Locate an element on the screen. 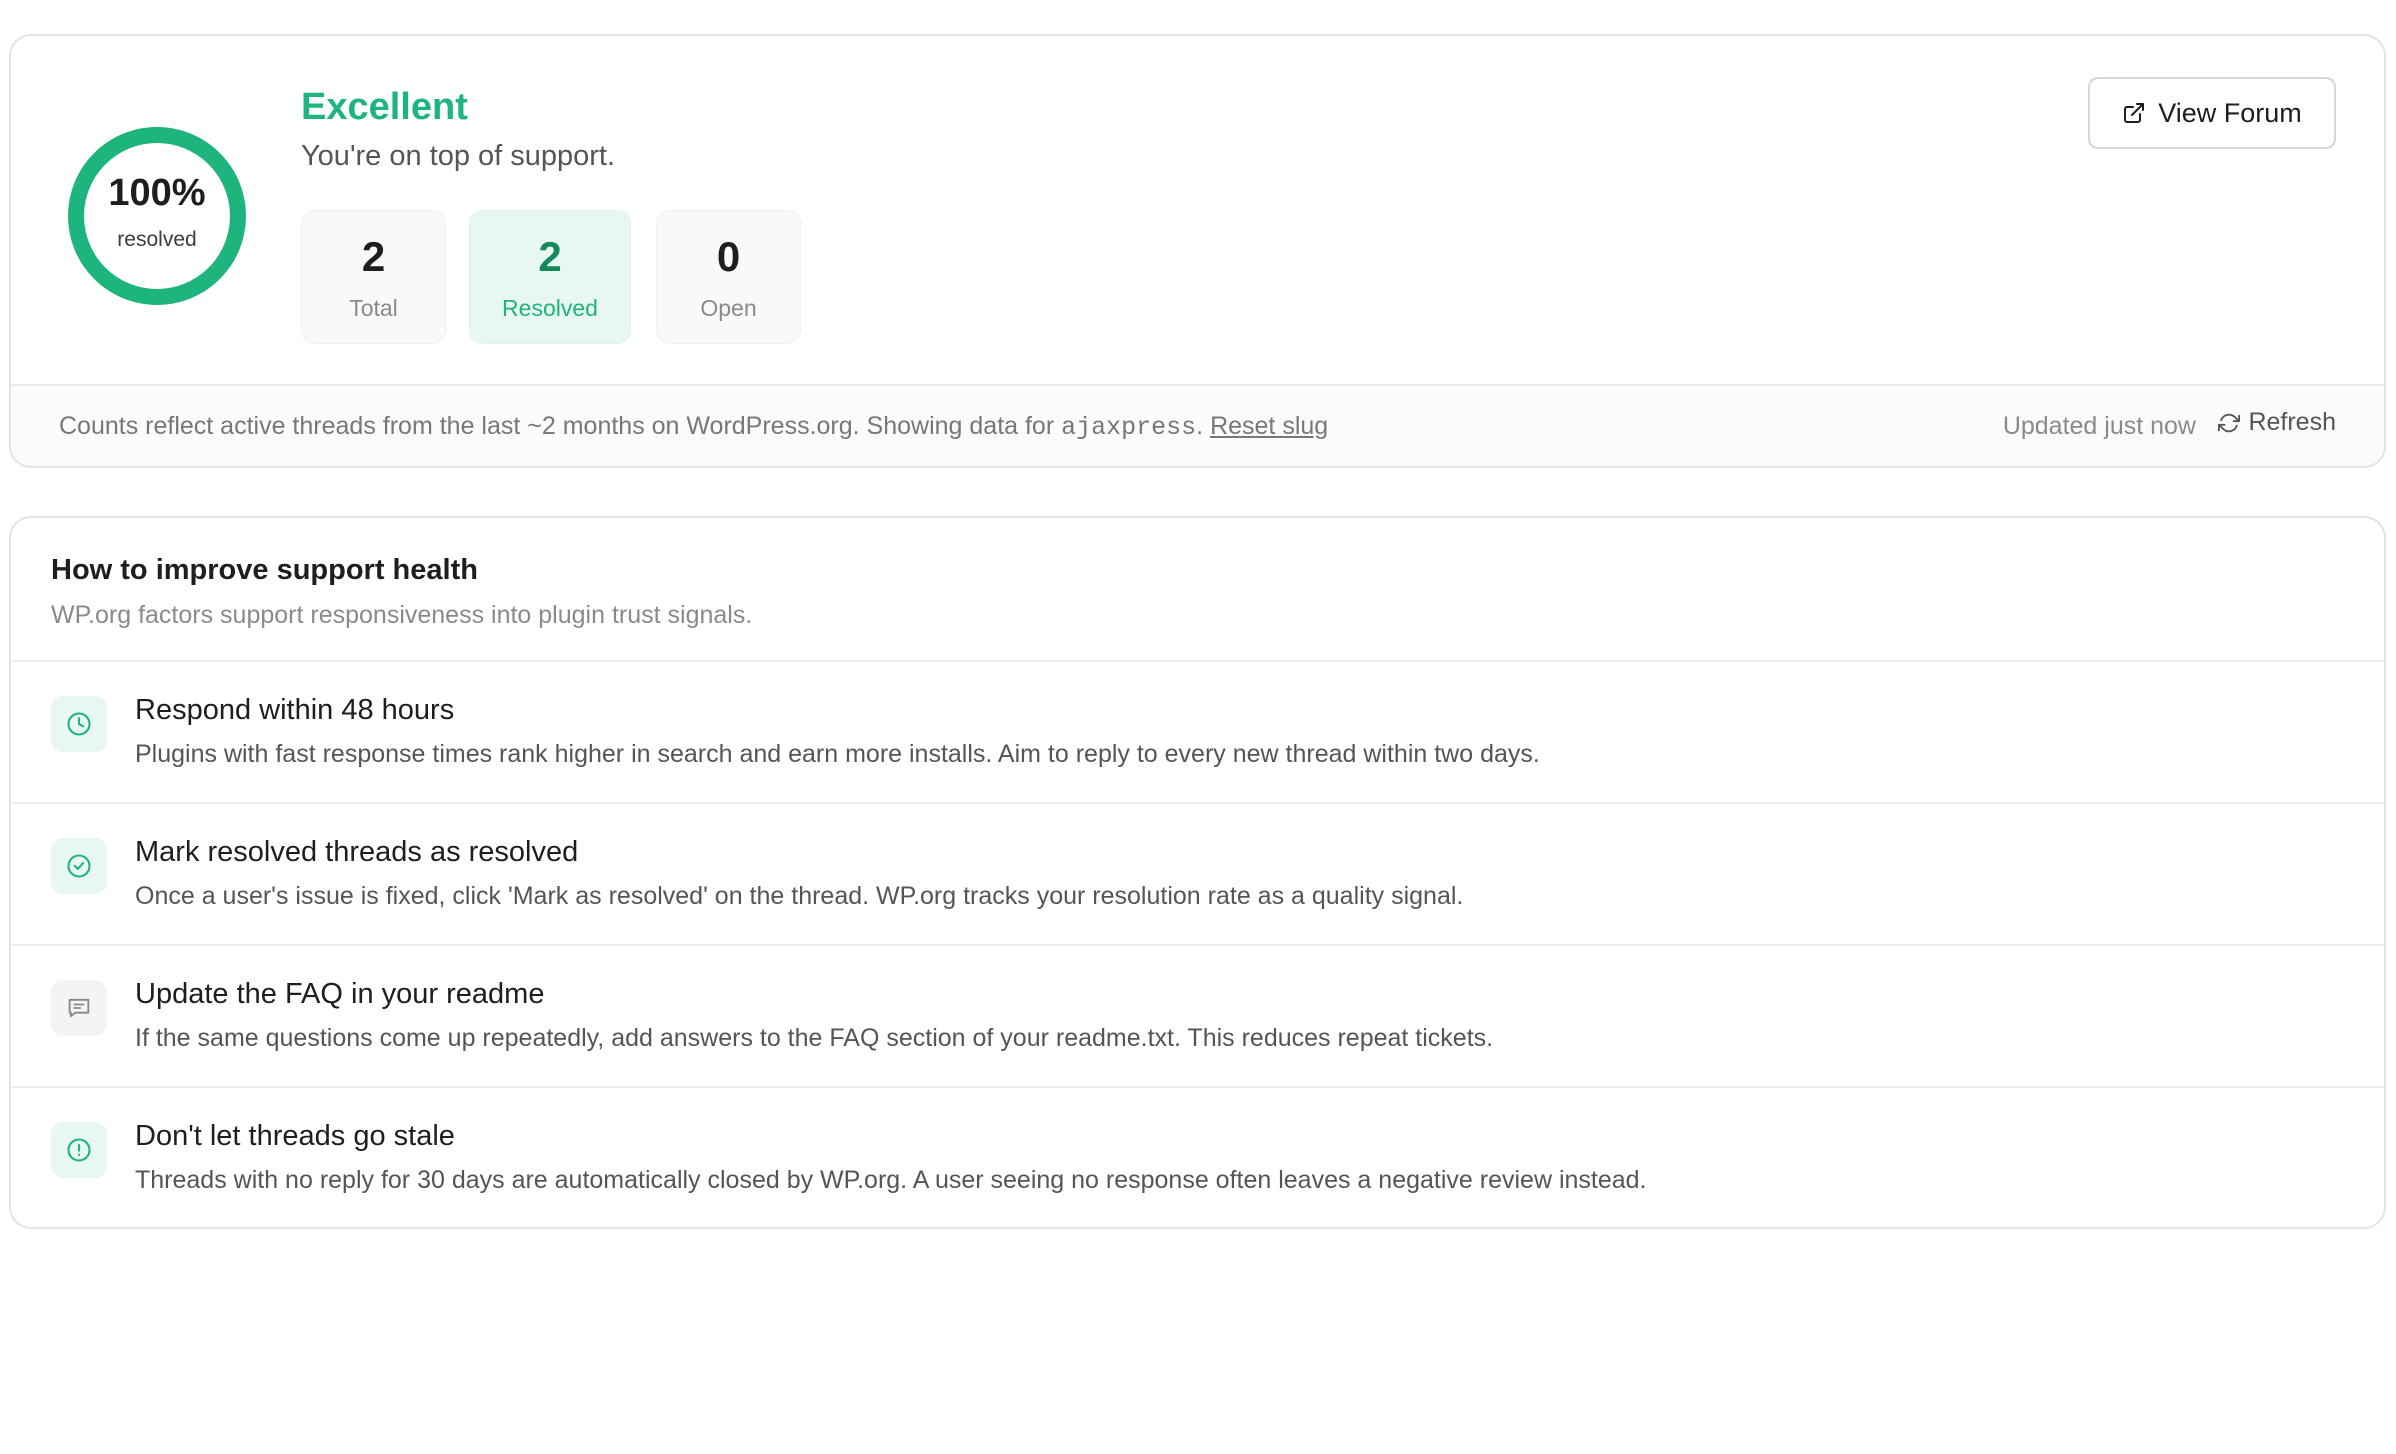 This screenshot has height=1454, width=2396. clock-icon is located at coordinates (79, 724).